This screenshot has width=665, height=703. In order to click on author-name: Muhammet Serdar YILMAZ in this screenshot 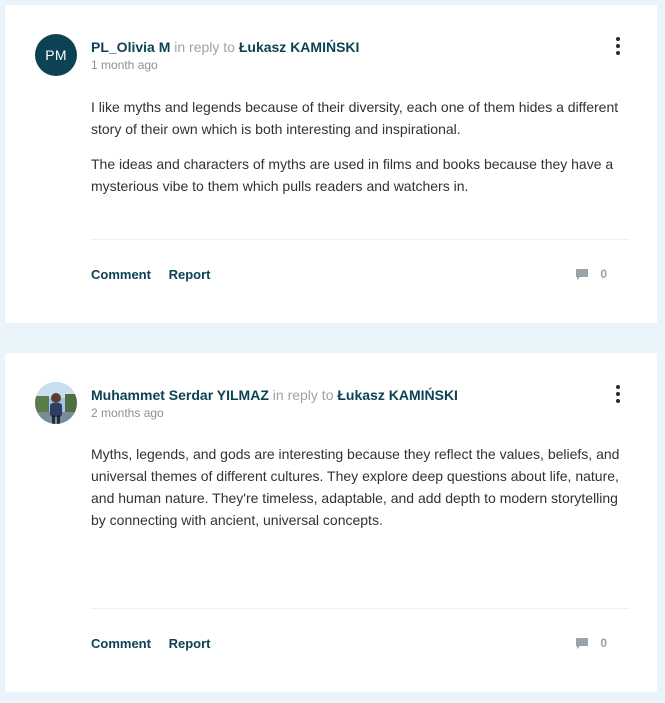, I will do `click(180, 395)`.